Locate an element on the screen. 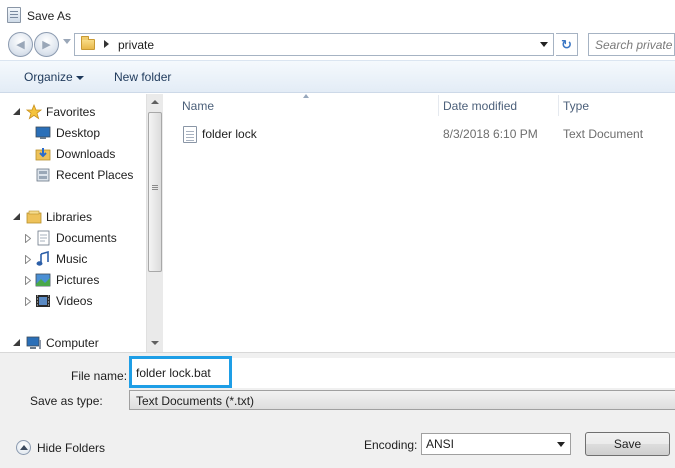 This screenshot has width=675, height=468. arrow-right-icon: ▶ is located at coordinates (46, 45).